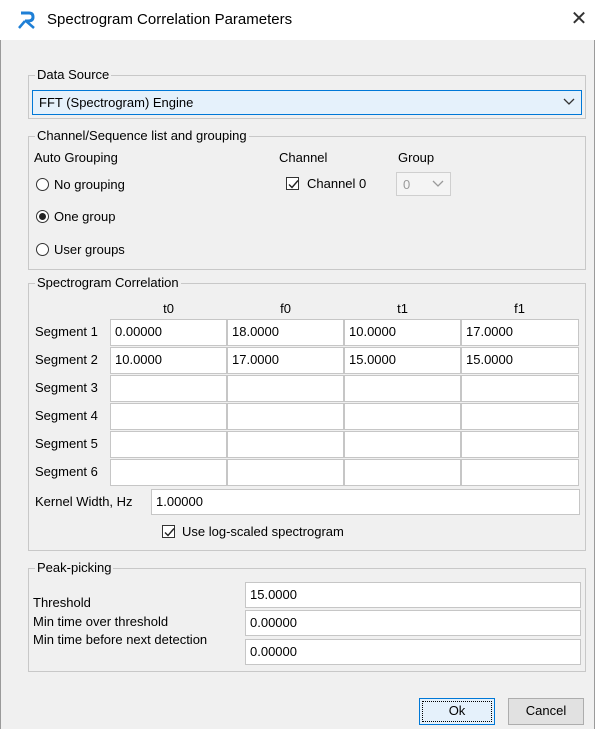 The height and width of the screenshot is (729, 595). I want to click on segment-row-label: Segment 4, so click(66, 415).